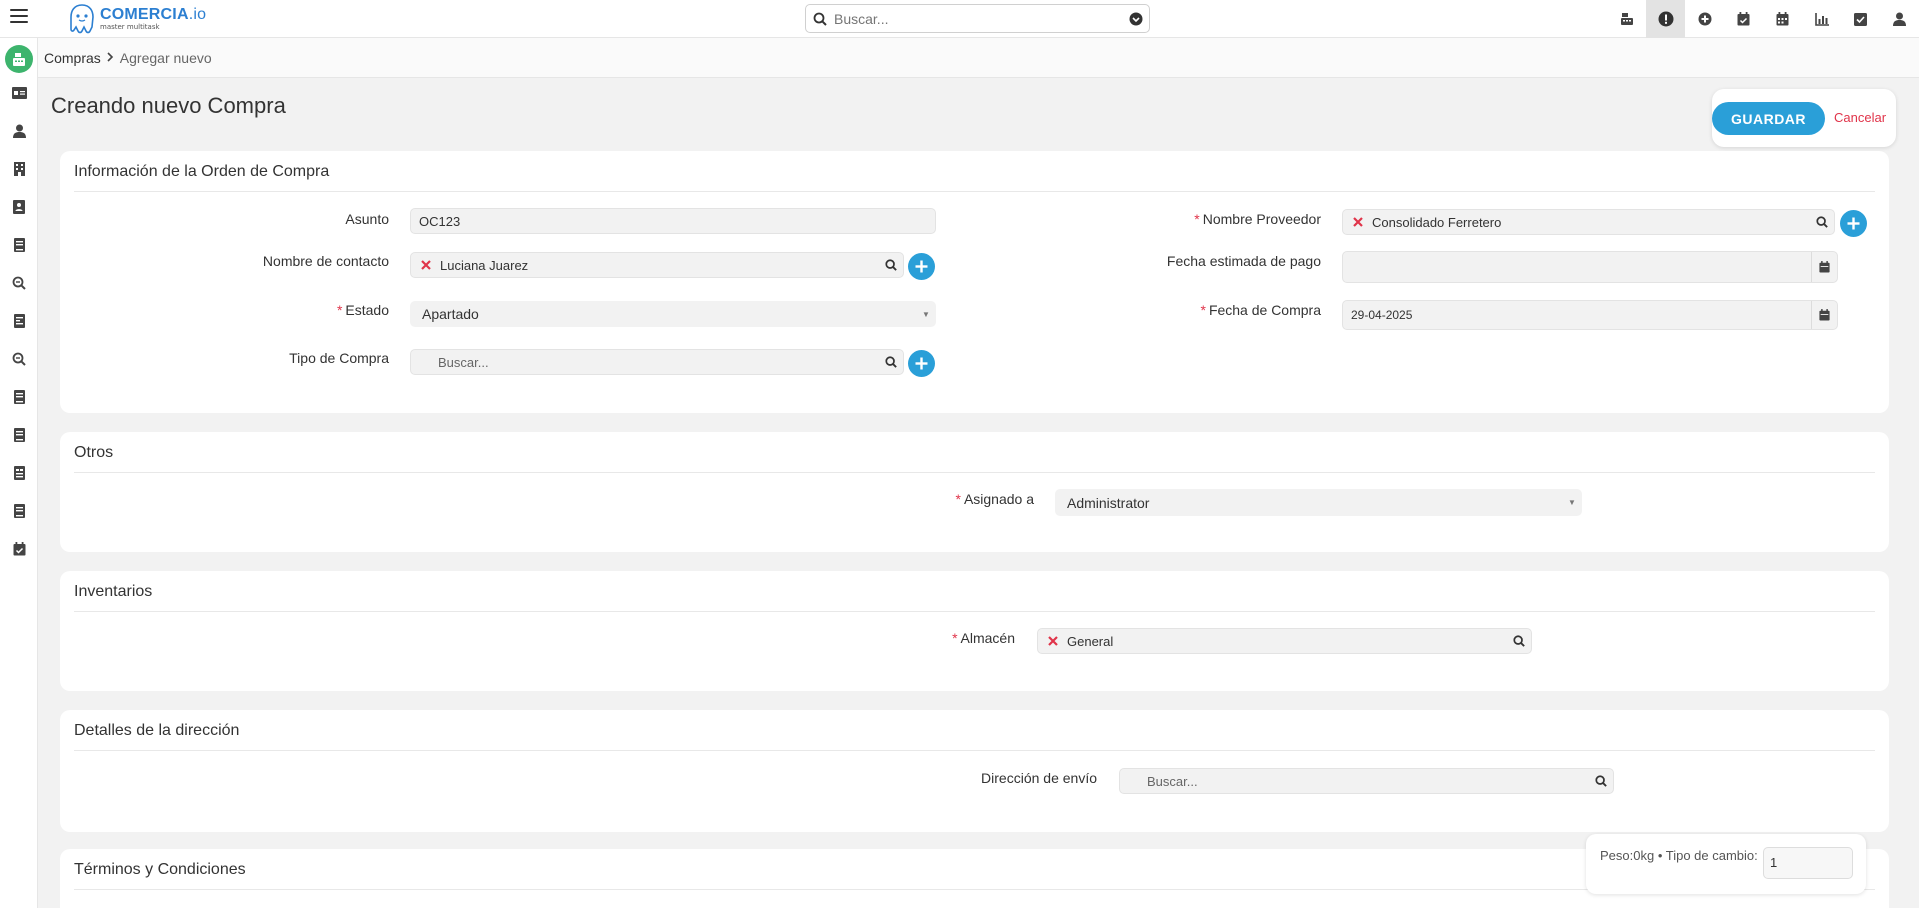 The width and height of the screenshot is (1919, 908). I want to click on section-title: Información de la Orden de Compra, so click(202, 171).